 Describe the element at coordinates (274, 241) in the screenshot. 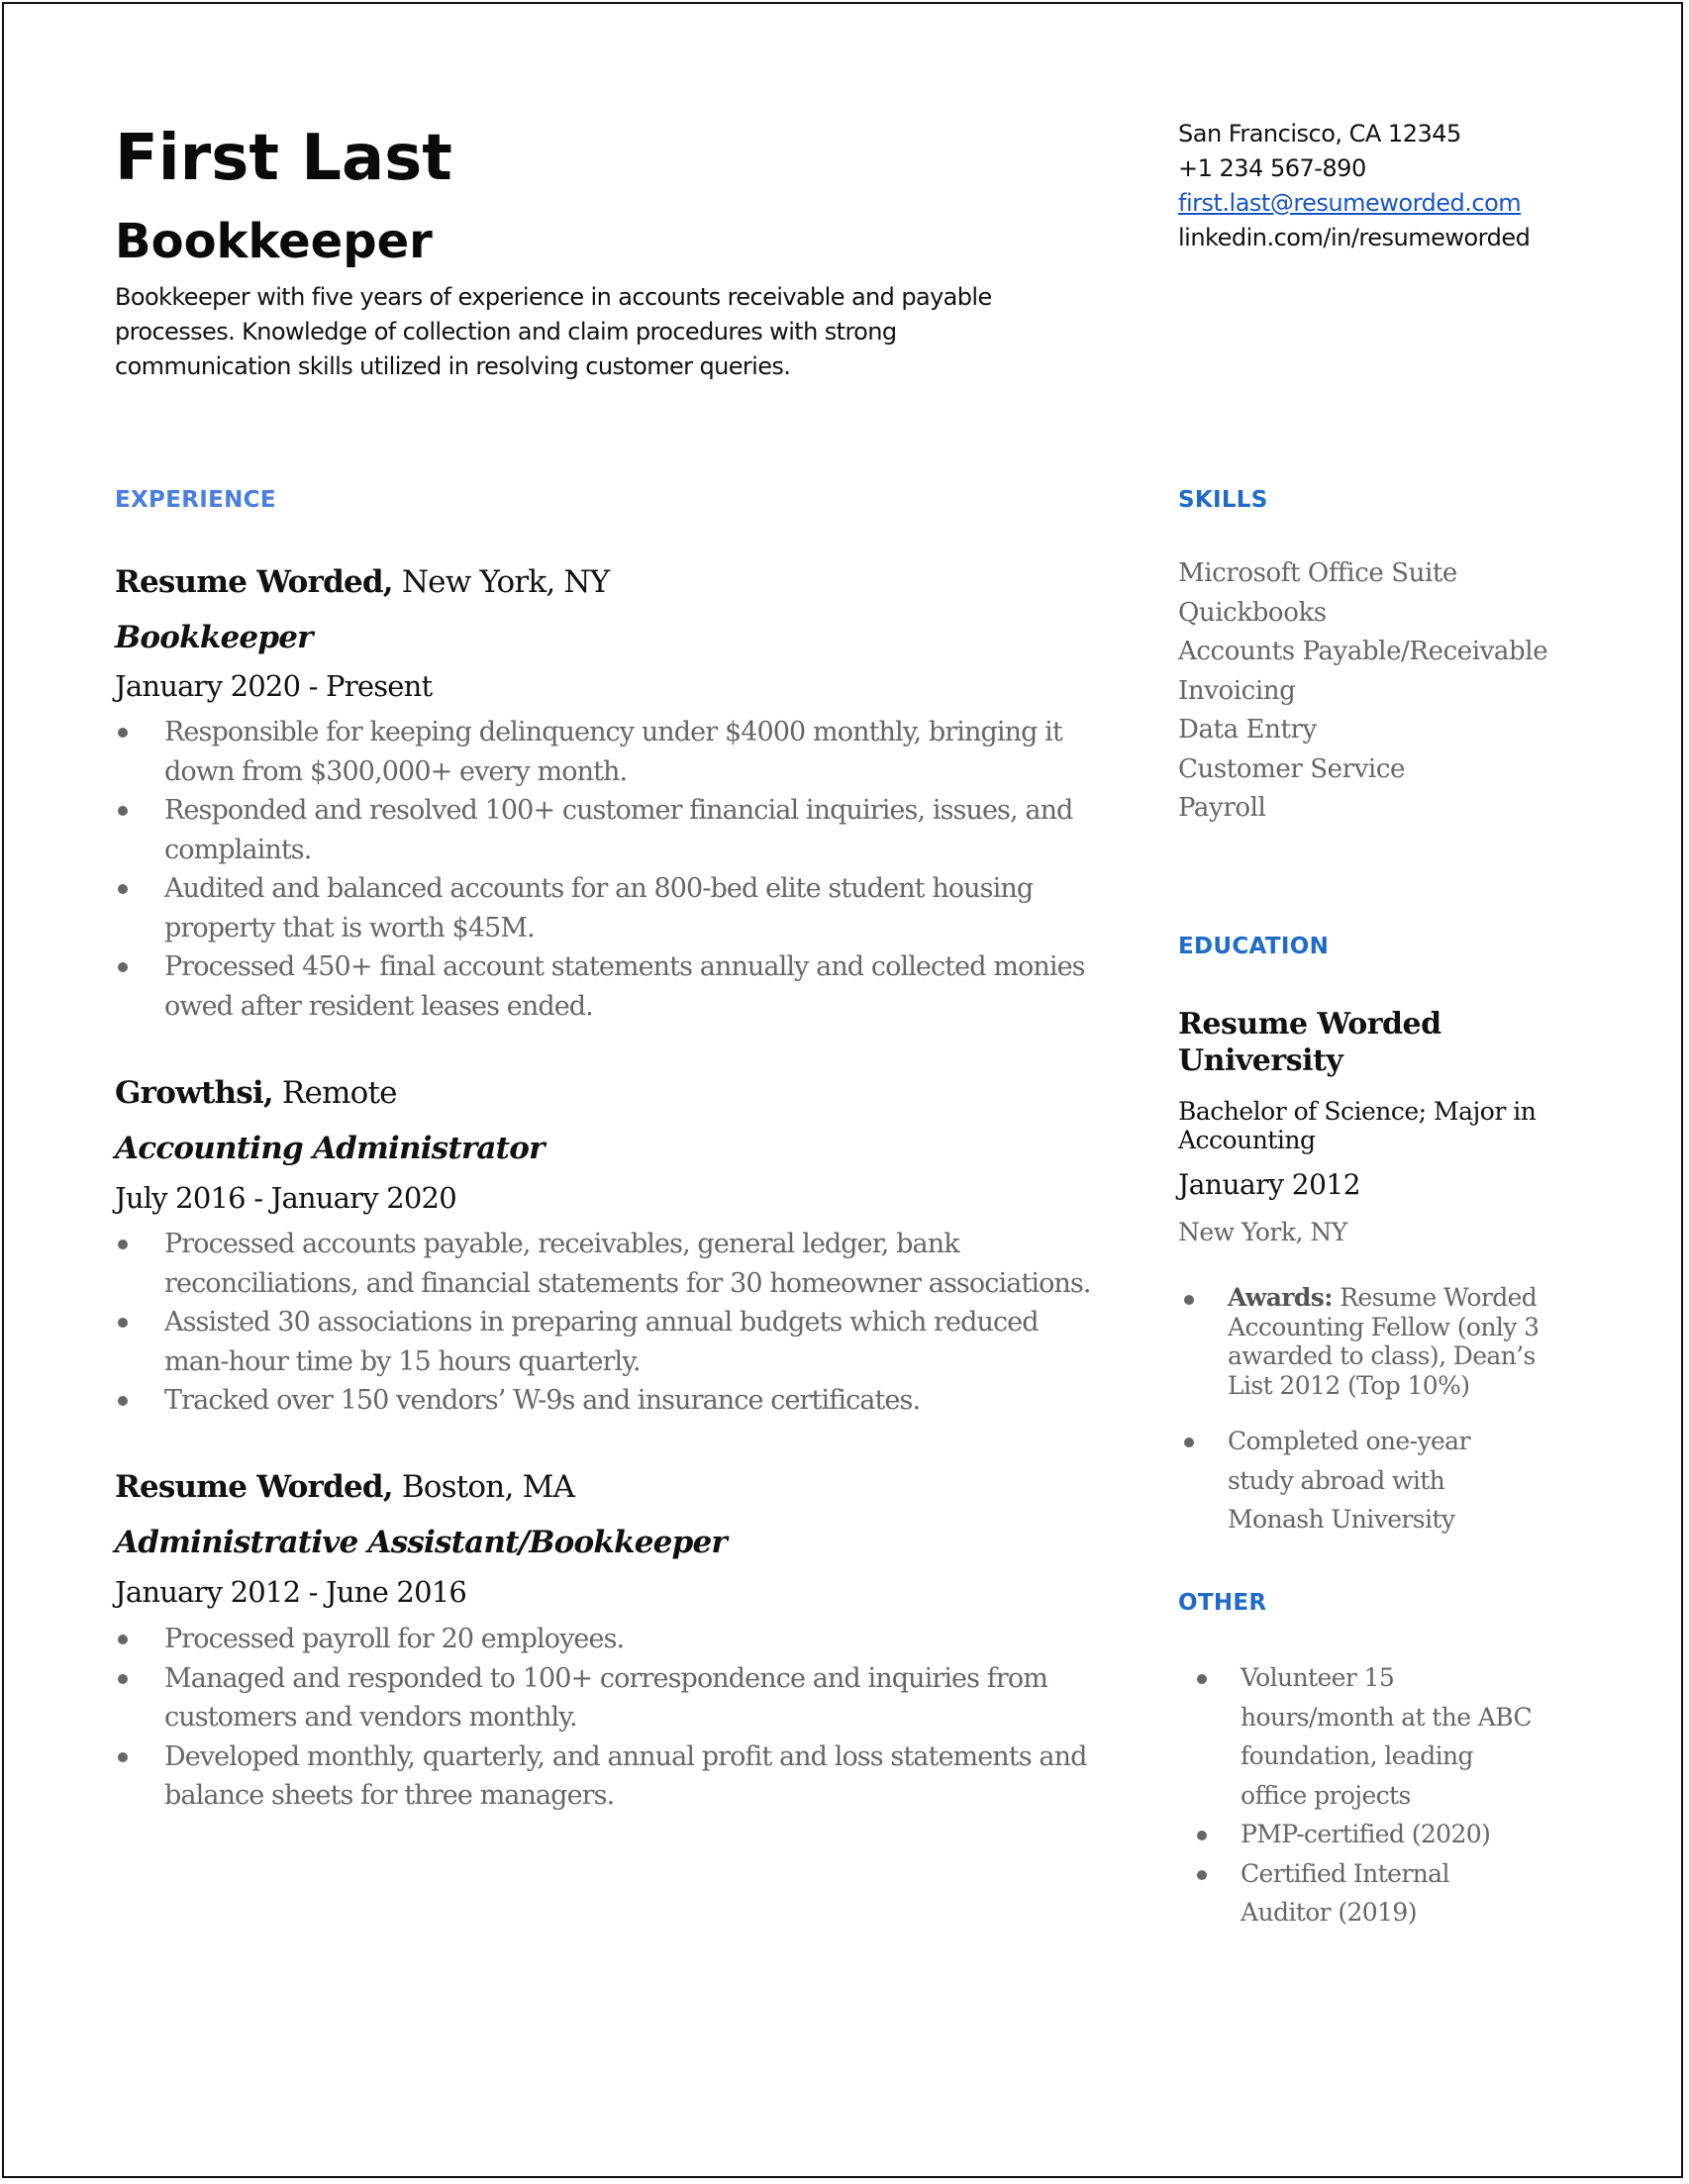

I see `candidate-headline: Bookkeeper` at that location.